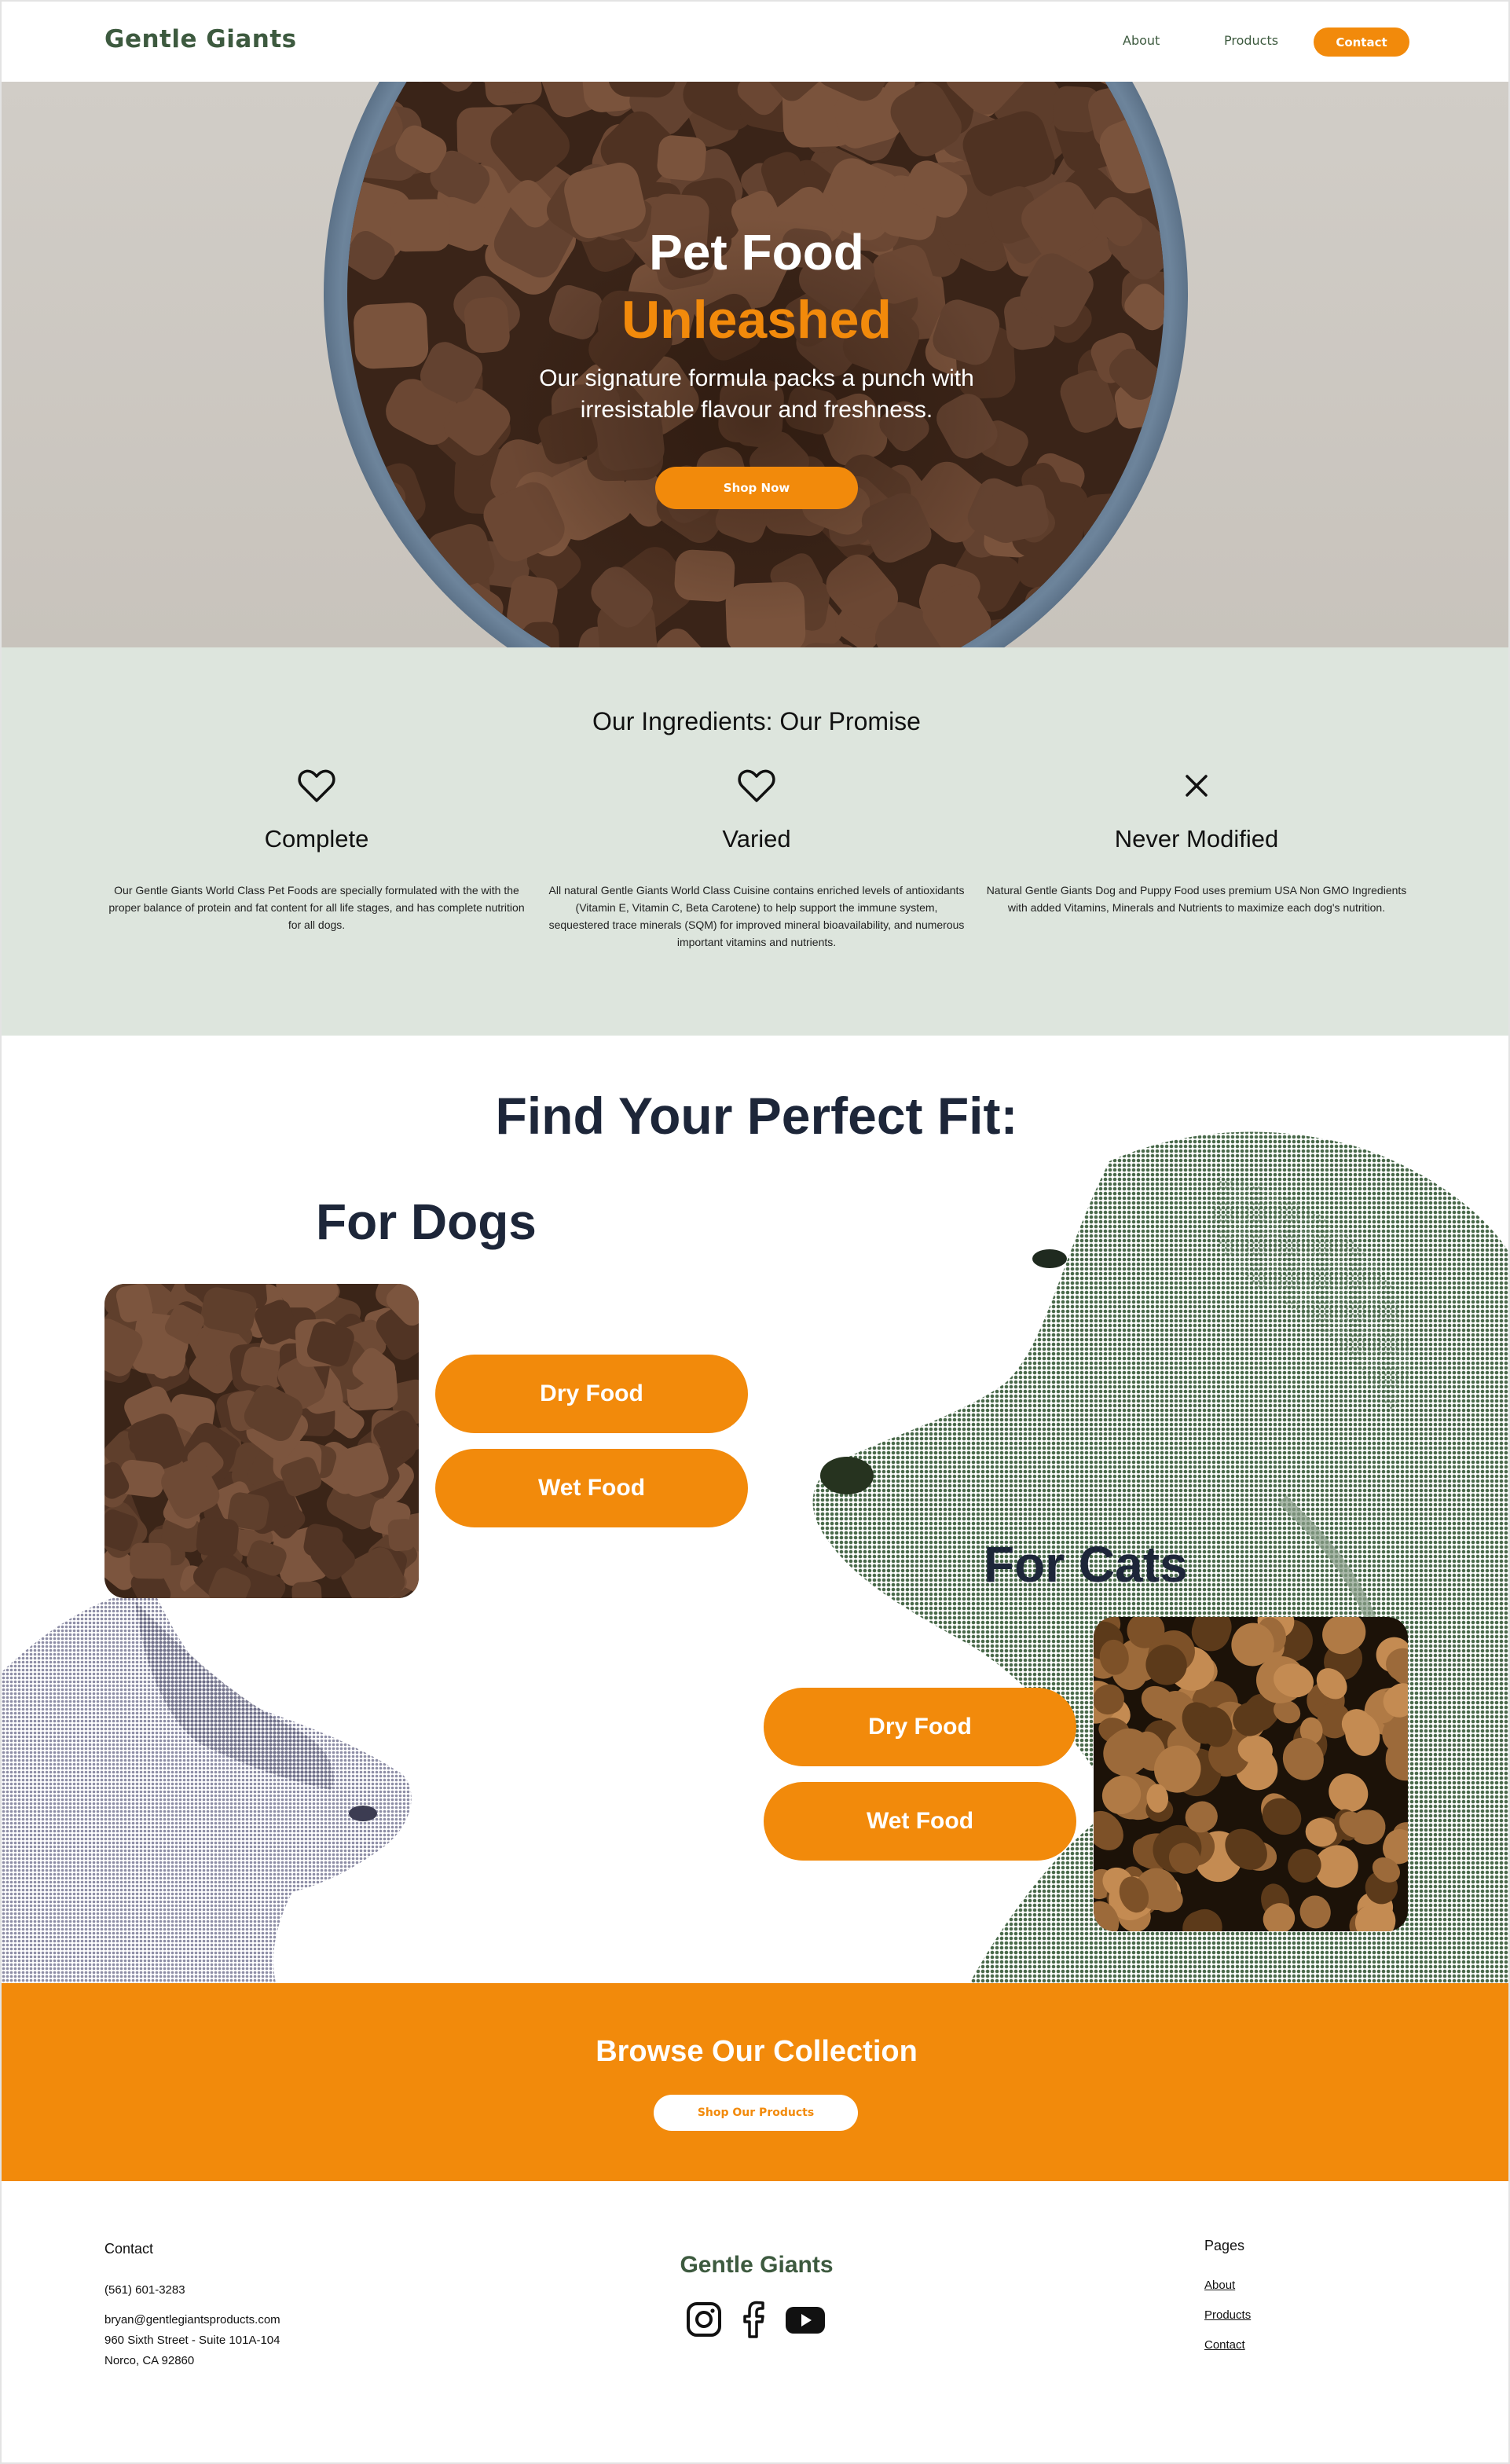  I want to click on brand-logo: Gentle Giants, so click(201, 39).